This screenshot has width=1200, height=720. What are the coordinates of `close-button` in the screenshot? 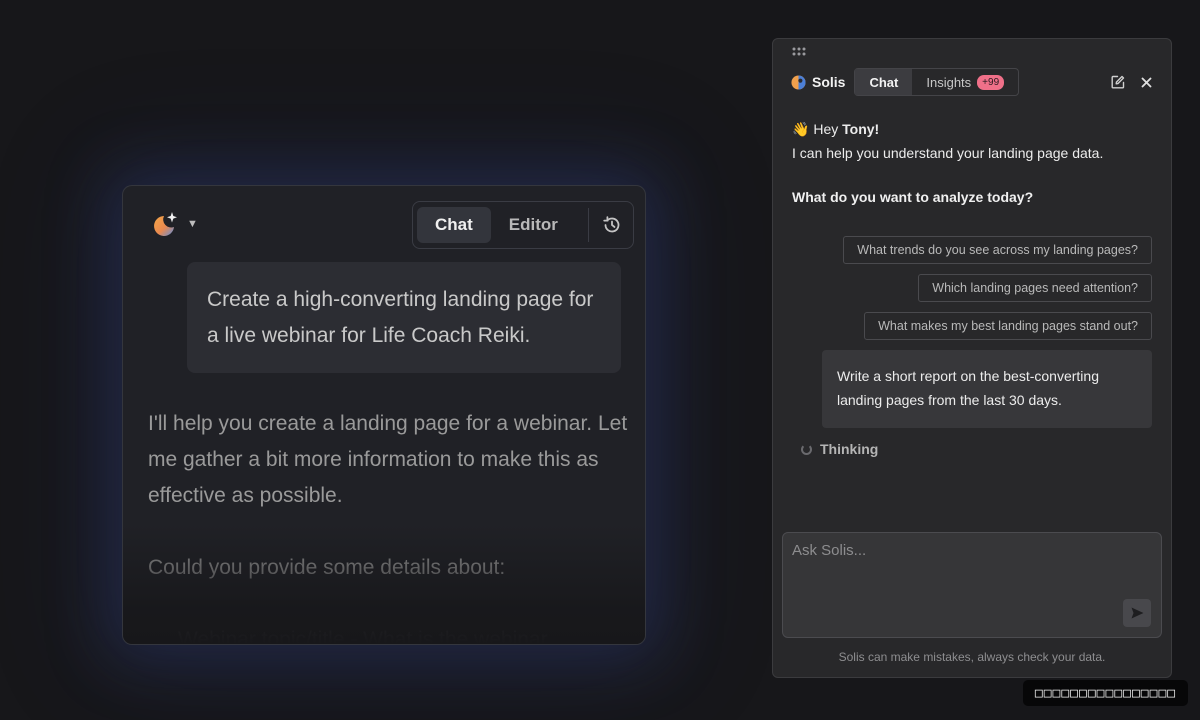 It's located at (1146, 82).